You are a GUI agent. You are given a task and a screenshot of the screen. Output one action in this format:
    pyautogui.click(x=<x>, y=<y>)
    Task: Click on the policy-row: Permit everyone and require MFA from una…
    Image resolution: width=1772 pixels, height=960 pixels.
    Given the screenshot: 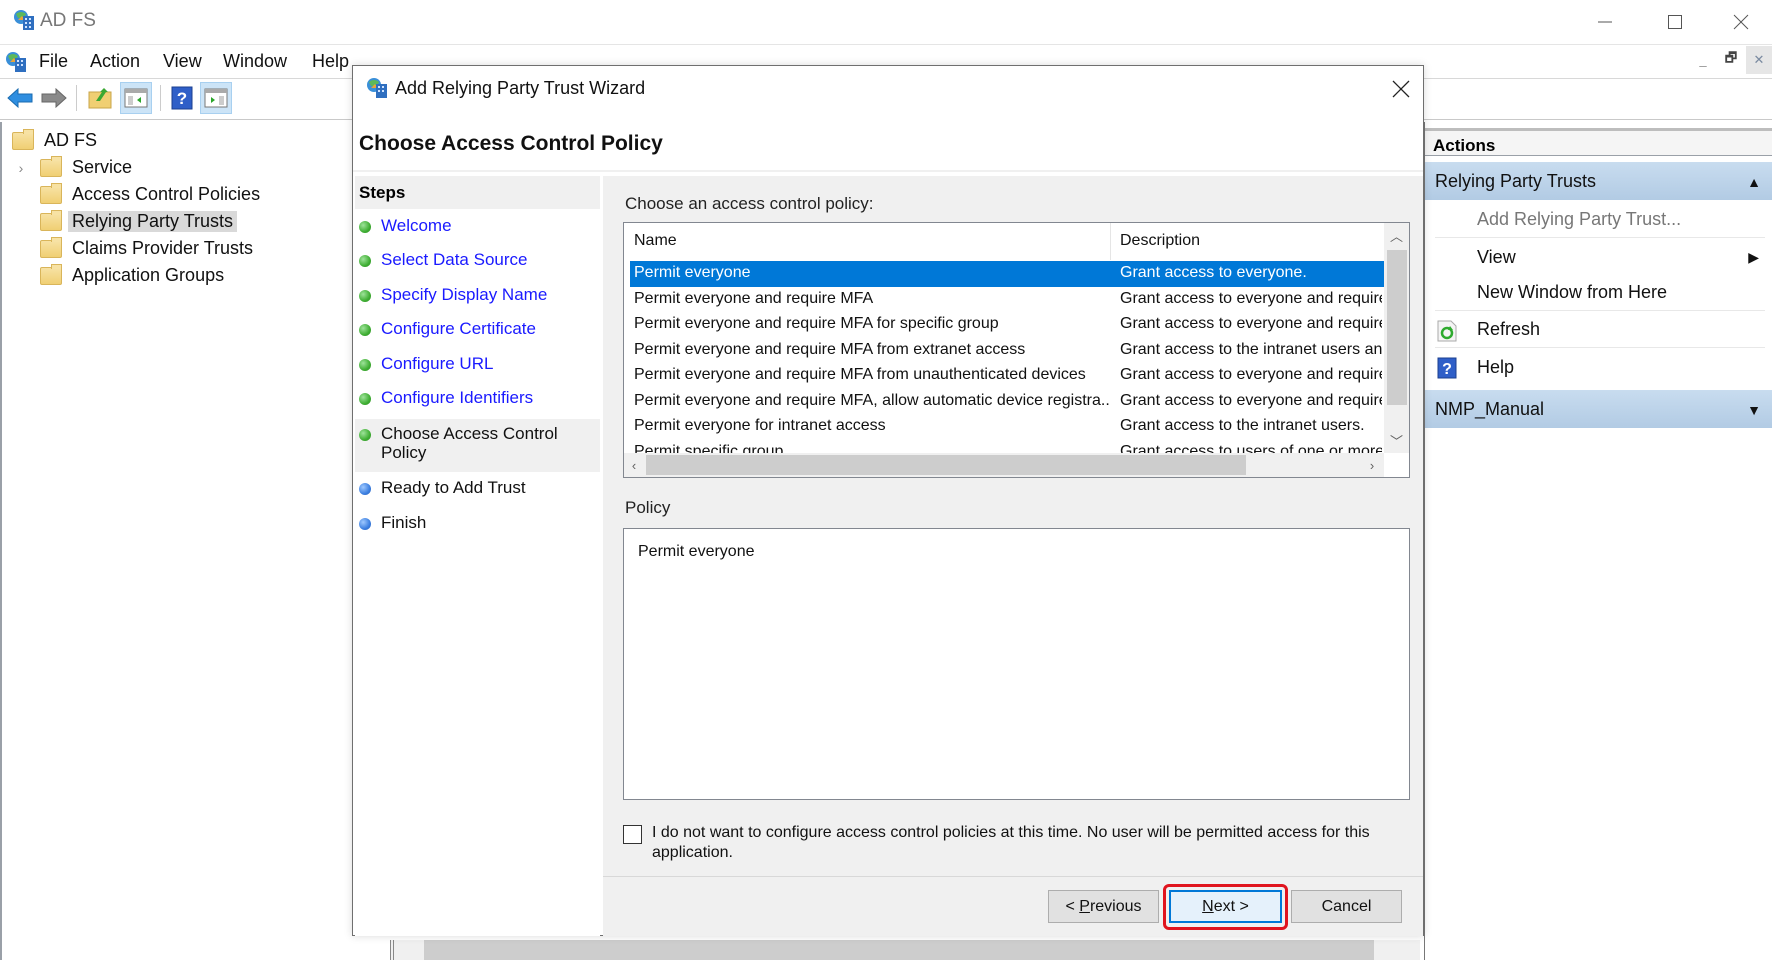 What is the action you would take?
    pyautogui.click(x=1007, y=376)
    